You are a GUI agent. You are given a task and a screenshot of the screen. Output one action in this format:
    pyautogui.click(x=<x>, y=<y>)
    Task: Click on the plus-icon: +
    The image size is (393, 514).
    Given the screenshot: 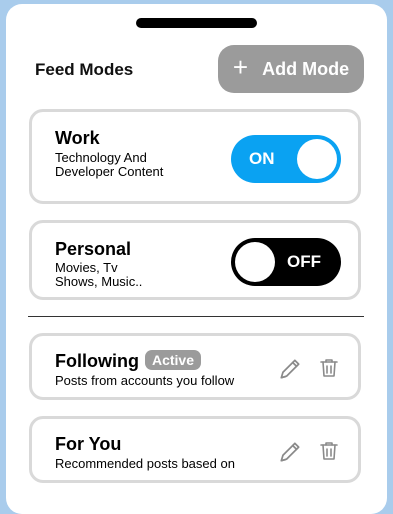 What is the action you would take?
    pyautogui.click(x=240, y=67)
    